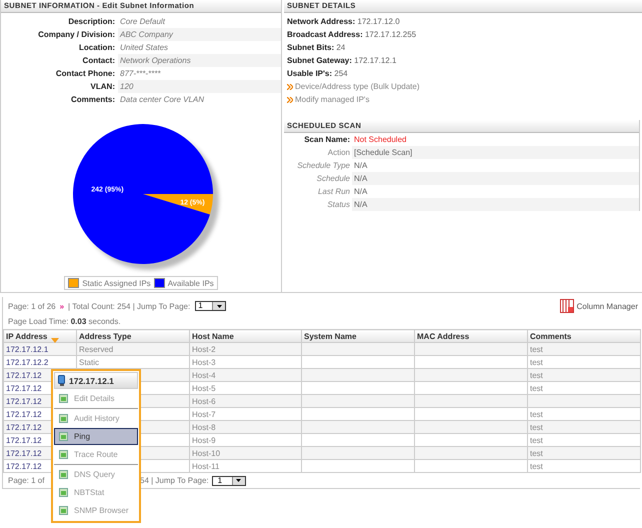 The width and height of the screenshot is (642, 528). What do you see at coordinates (103, 87) in the screenshot?
I see `field-label: VLAN:` at bounding box center [103, 87].